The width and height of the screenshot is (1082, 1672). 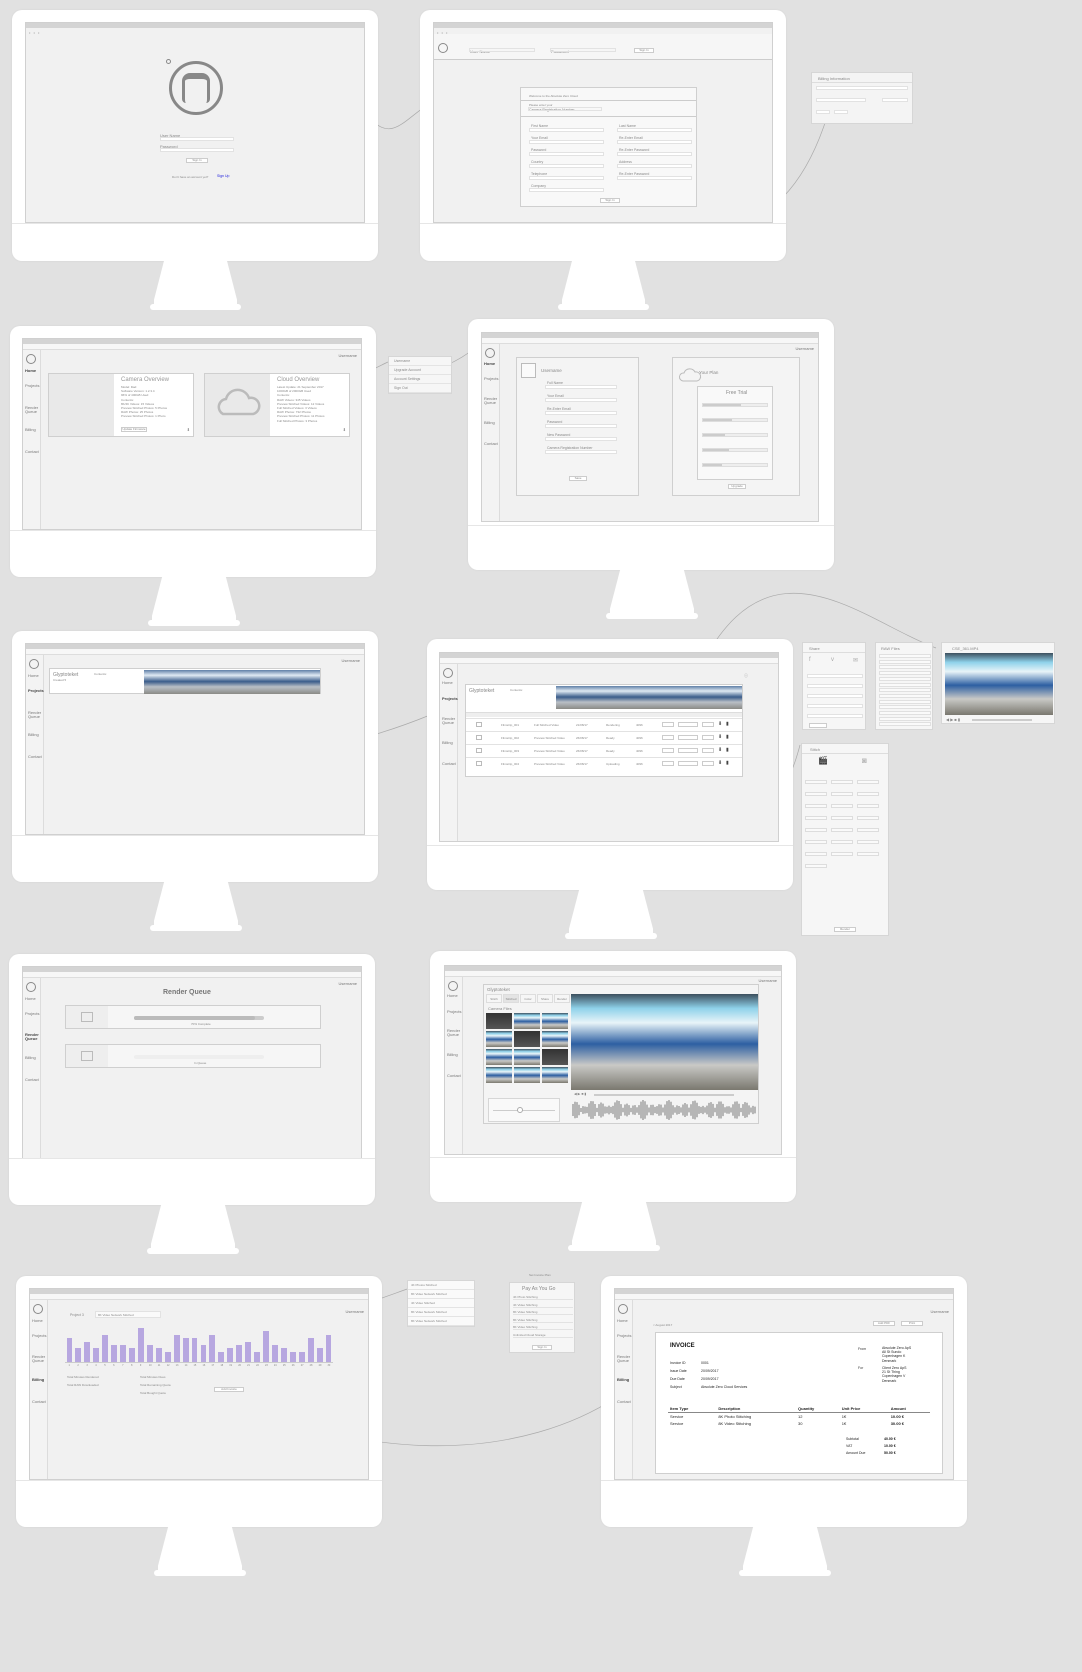 What do you see at coordinates (832, 660) in the screenshot?
I see `vimeo-icon: v` at bounding box center [832, 660].